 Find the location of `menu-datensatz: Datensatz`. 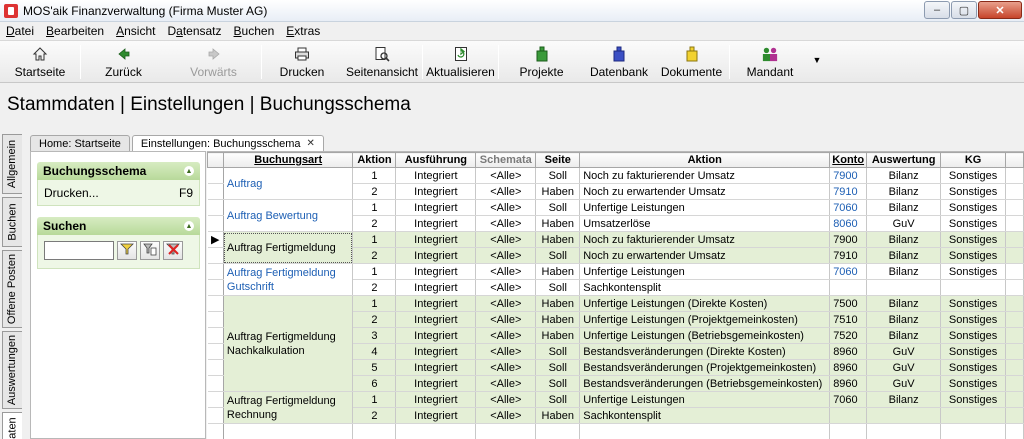

menu-datensatz: Datensatz is located at coordinates (194, 31).